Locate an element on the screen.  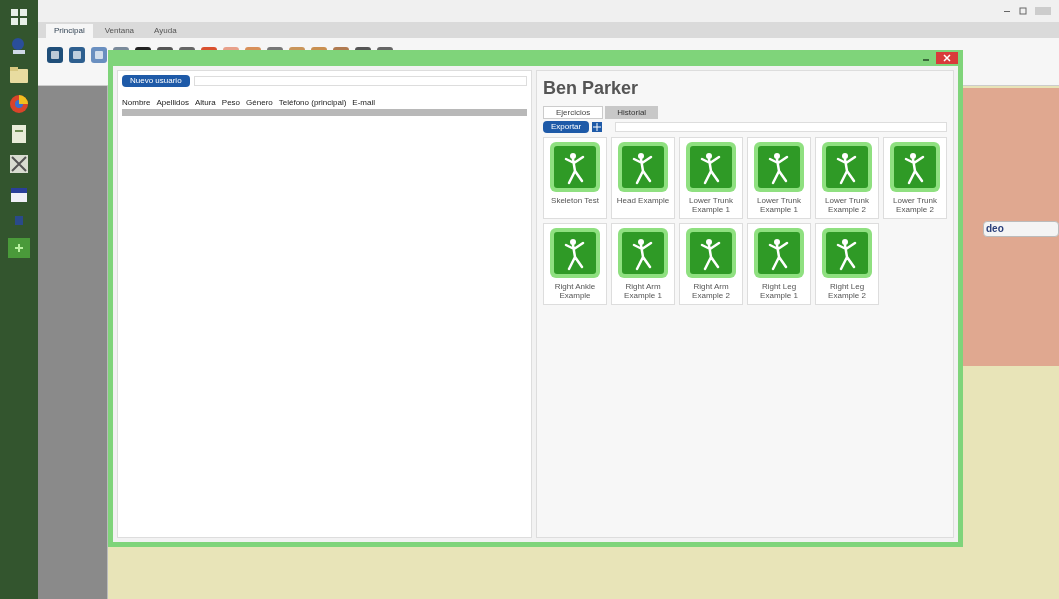
exercise-card: Right Leg Example 2 is located at coordinates (847, 264).